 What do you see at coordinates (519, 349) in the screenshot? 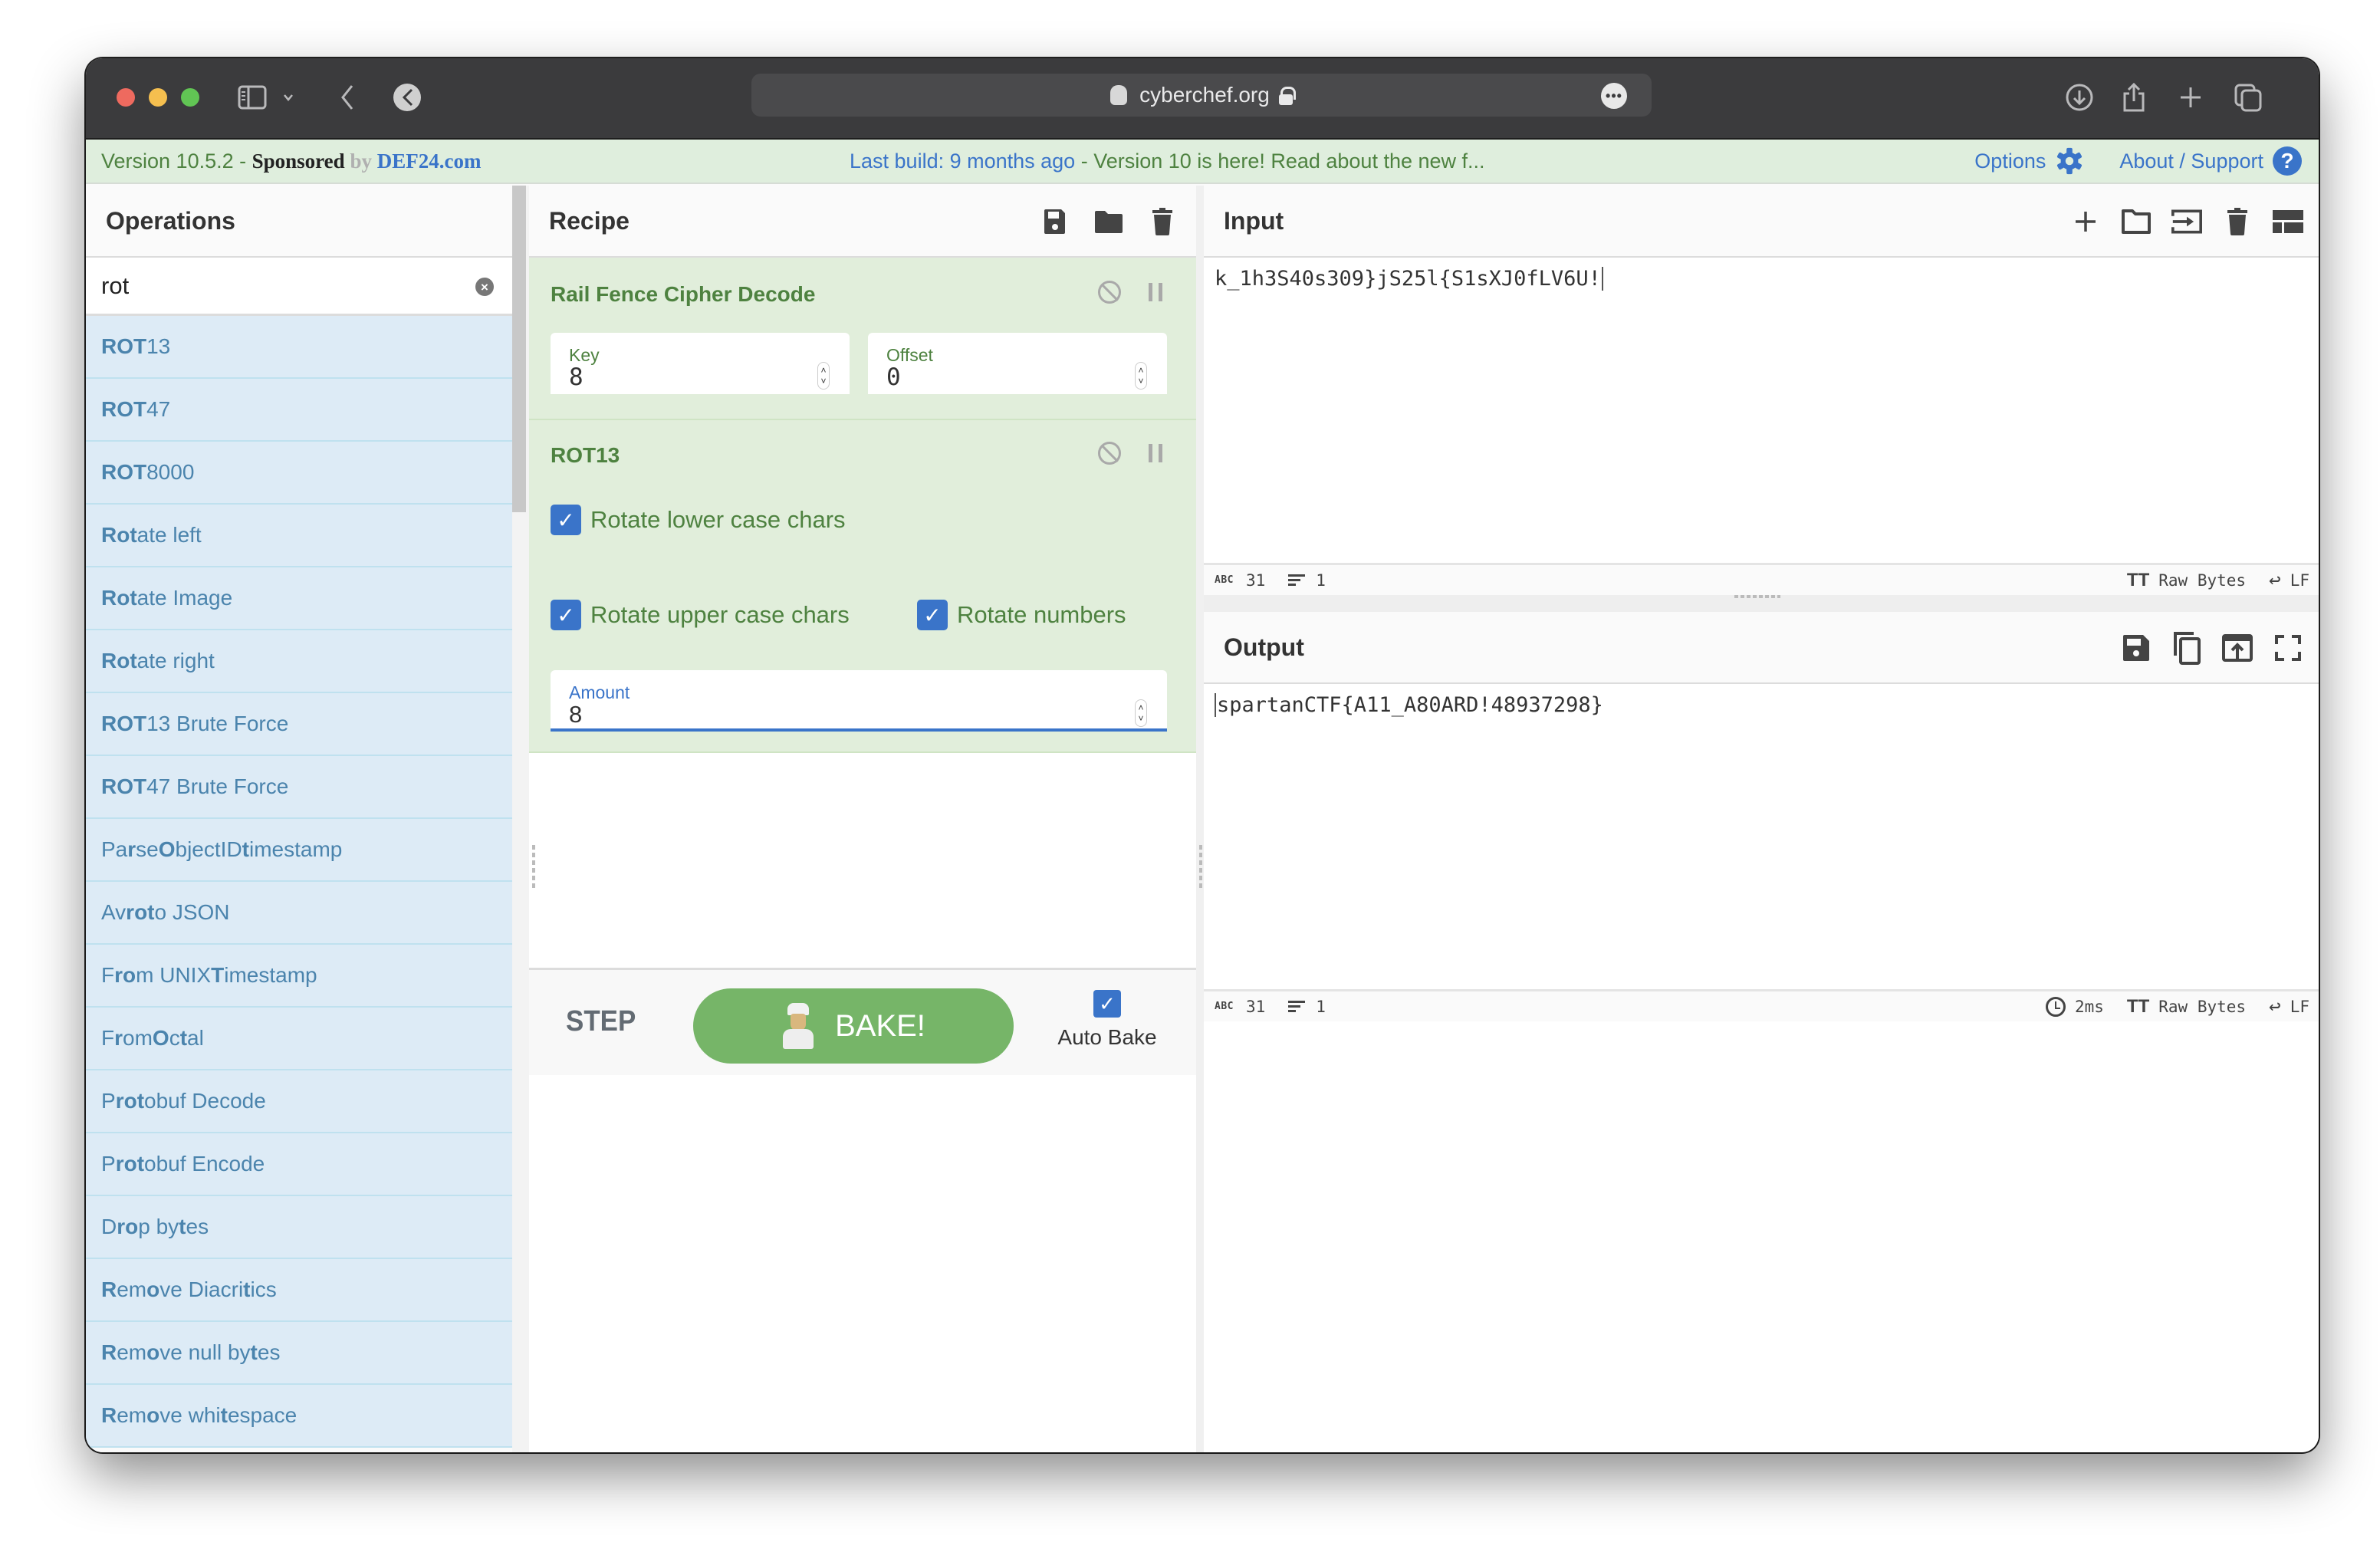
I see `scrollbar-thumb` at bounding box center [519, 349].